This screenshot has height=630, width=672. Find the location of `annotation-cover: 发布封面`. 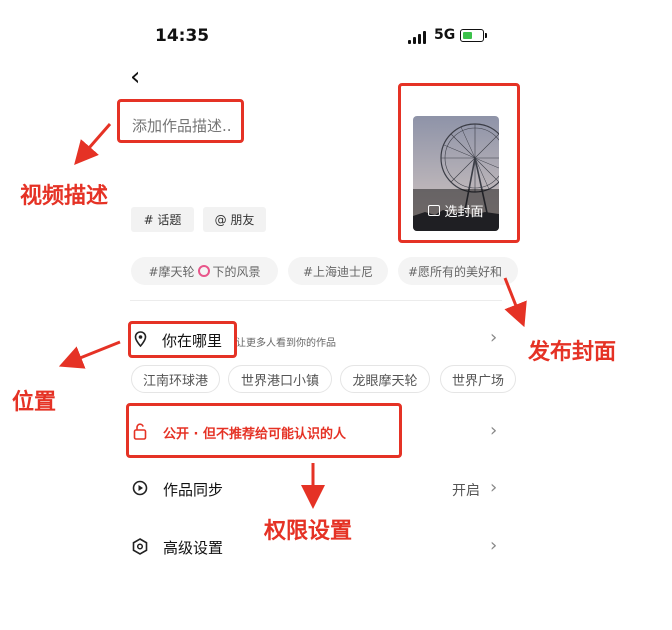

annotation-cover: 发布封面 is located at coordinates (572, 352).